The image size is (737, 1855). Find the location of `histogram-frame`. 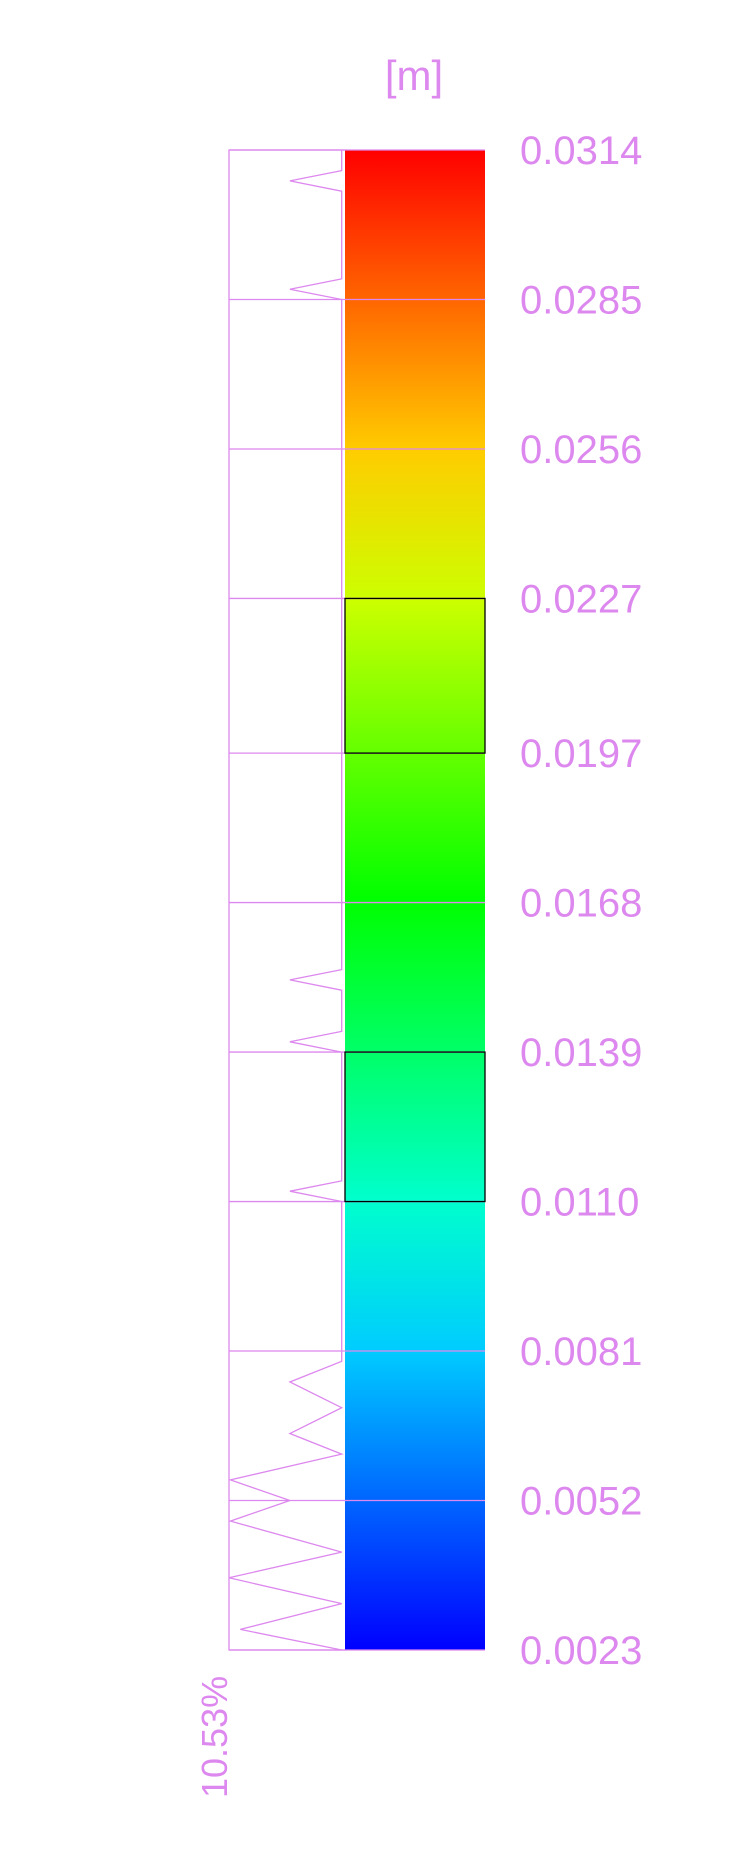

histogram-frame is located at coordinates (287, 900).